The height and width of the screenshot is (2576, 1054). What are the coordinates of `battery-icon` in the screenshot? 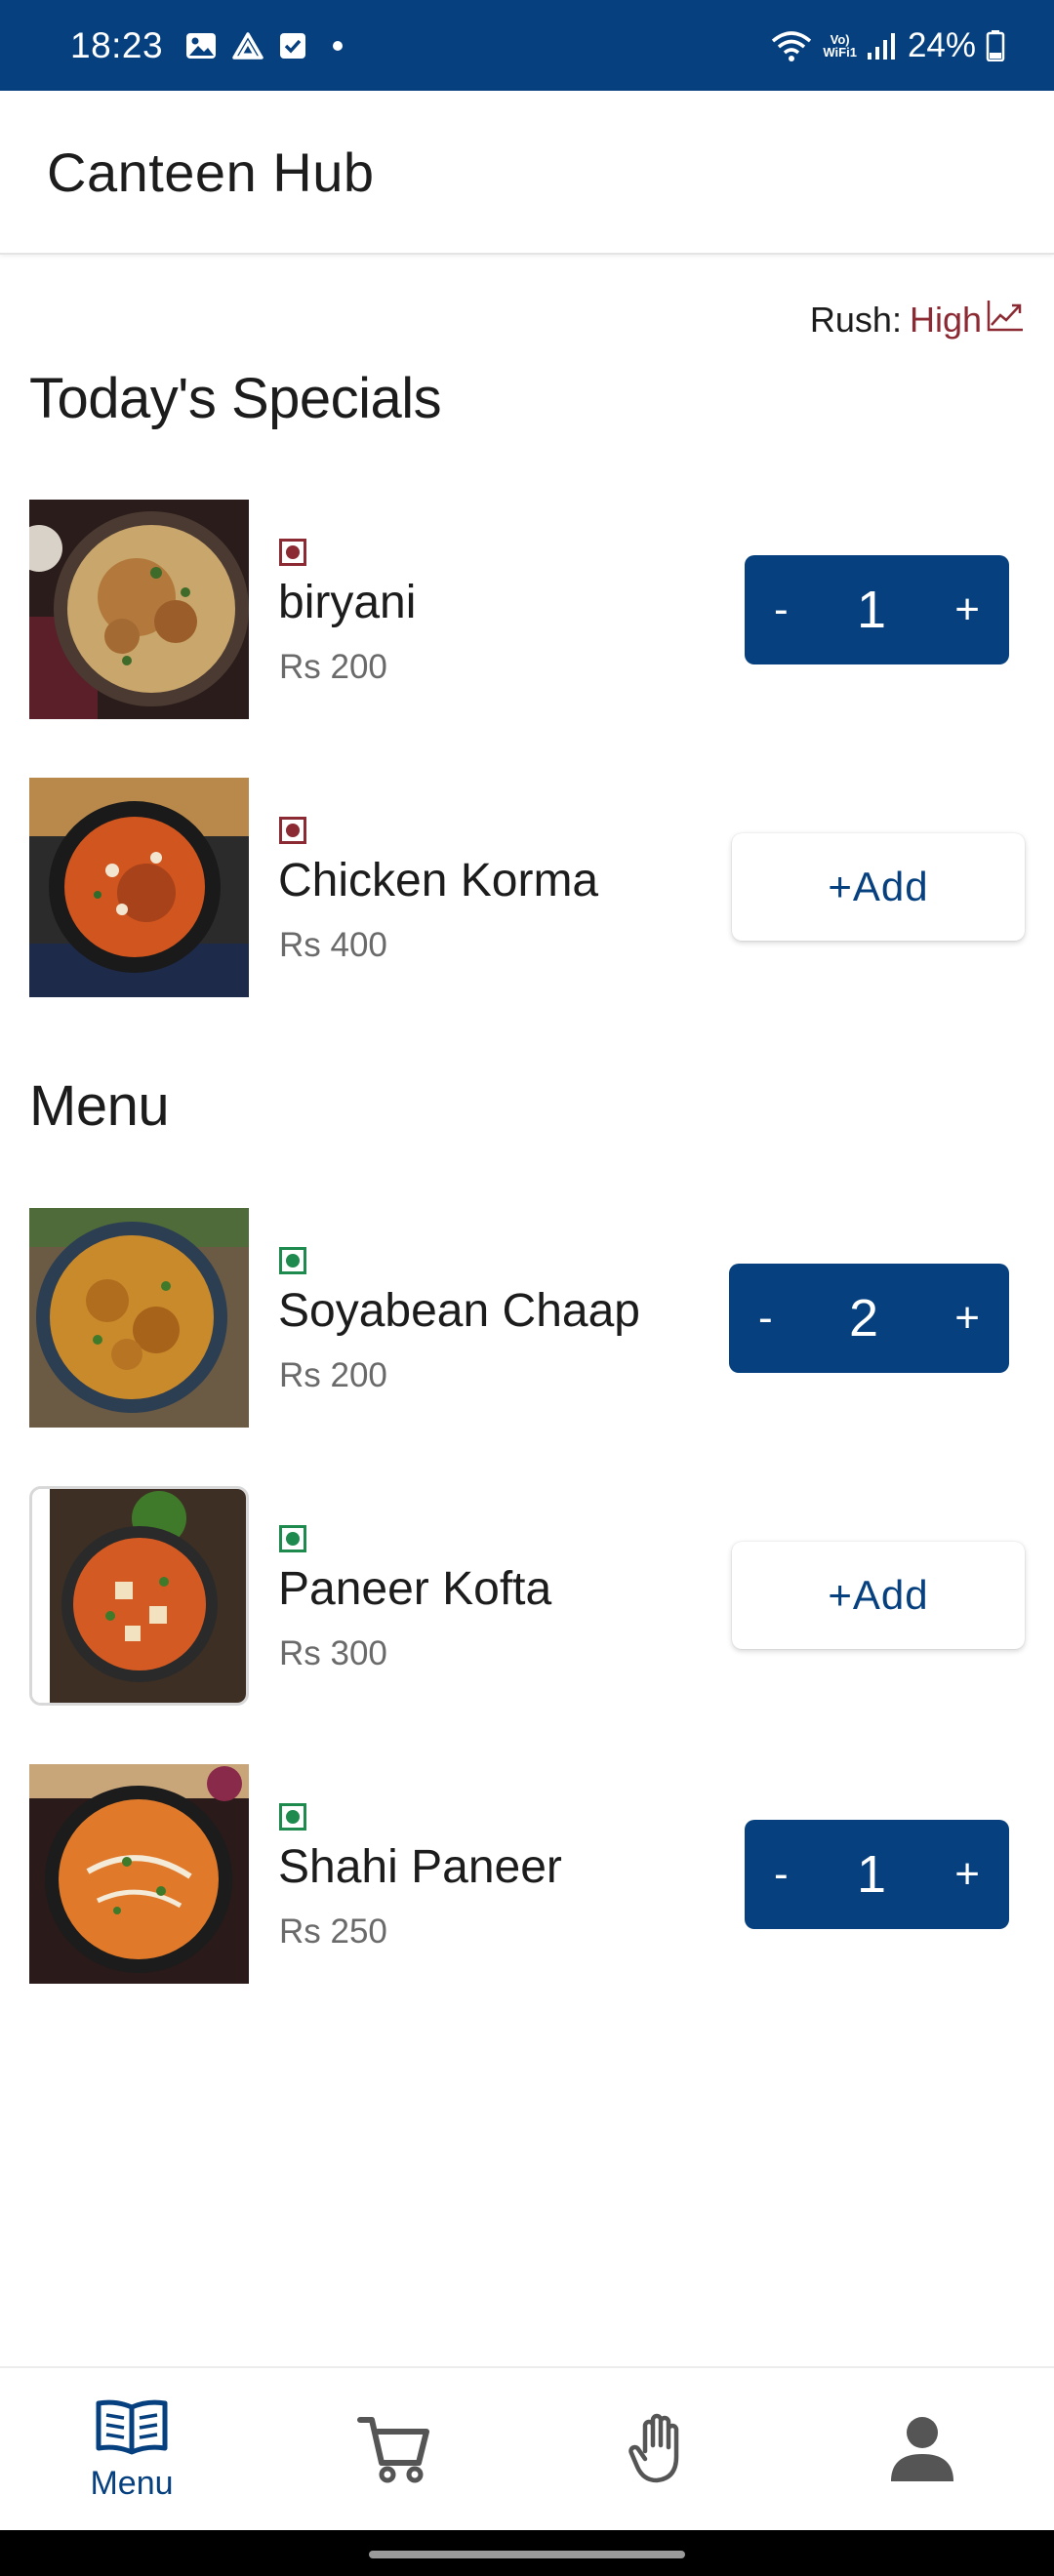 It's located at (995, 45).